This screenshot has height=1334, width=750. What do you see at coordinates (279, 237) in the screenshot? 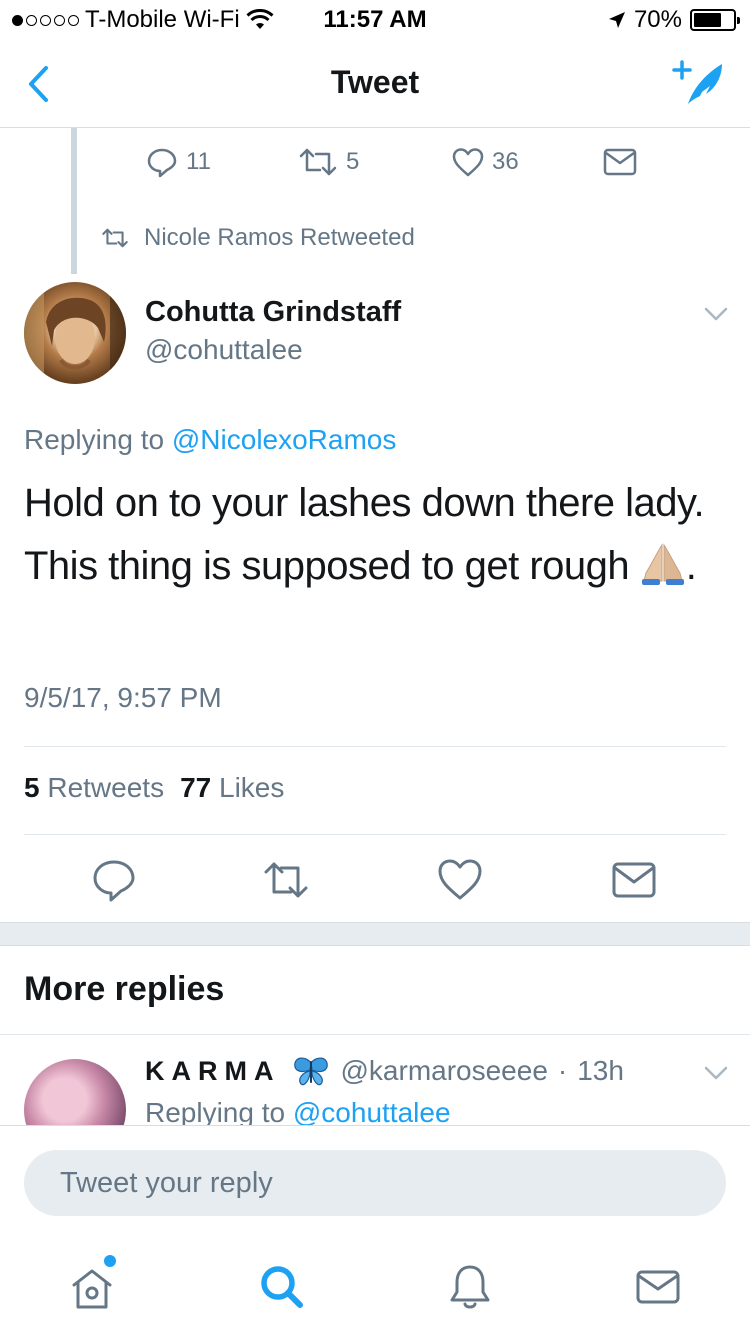
I see `retweet-context-label: Nicole Ramos Retweeted` at bounding box center [279, 237].